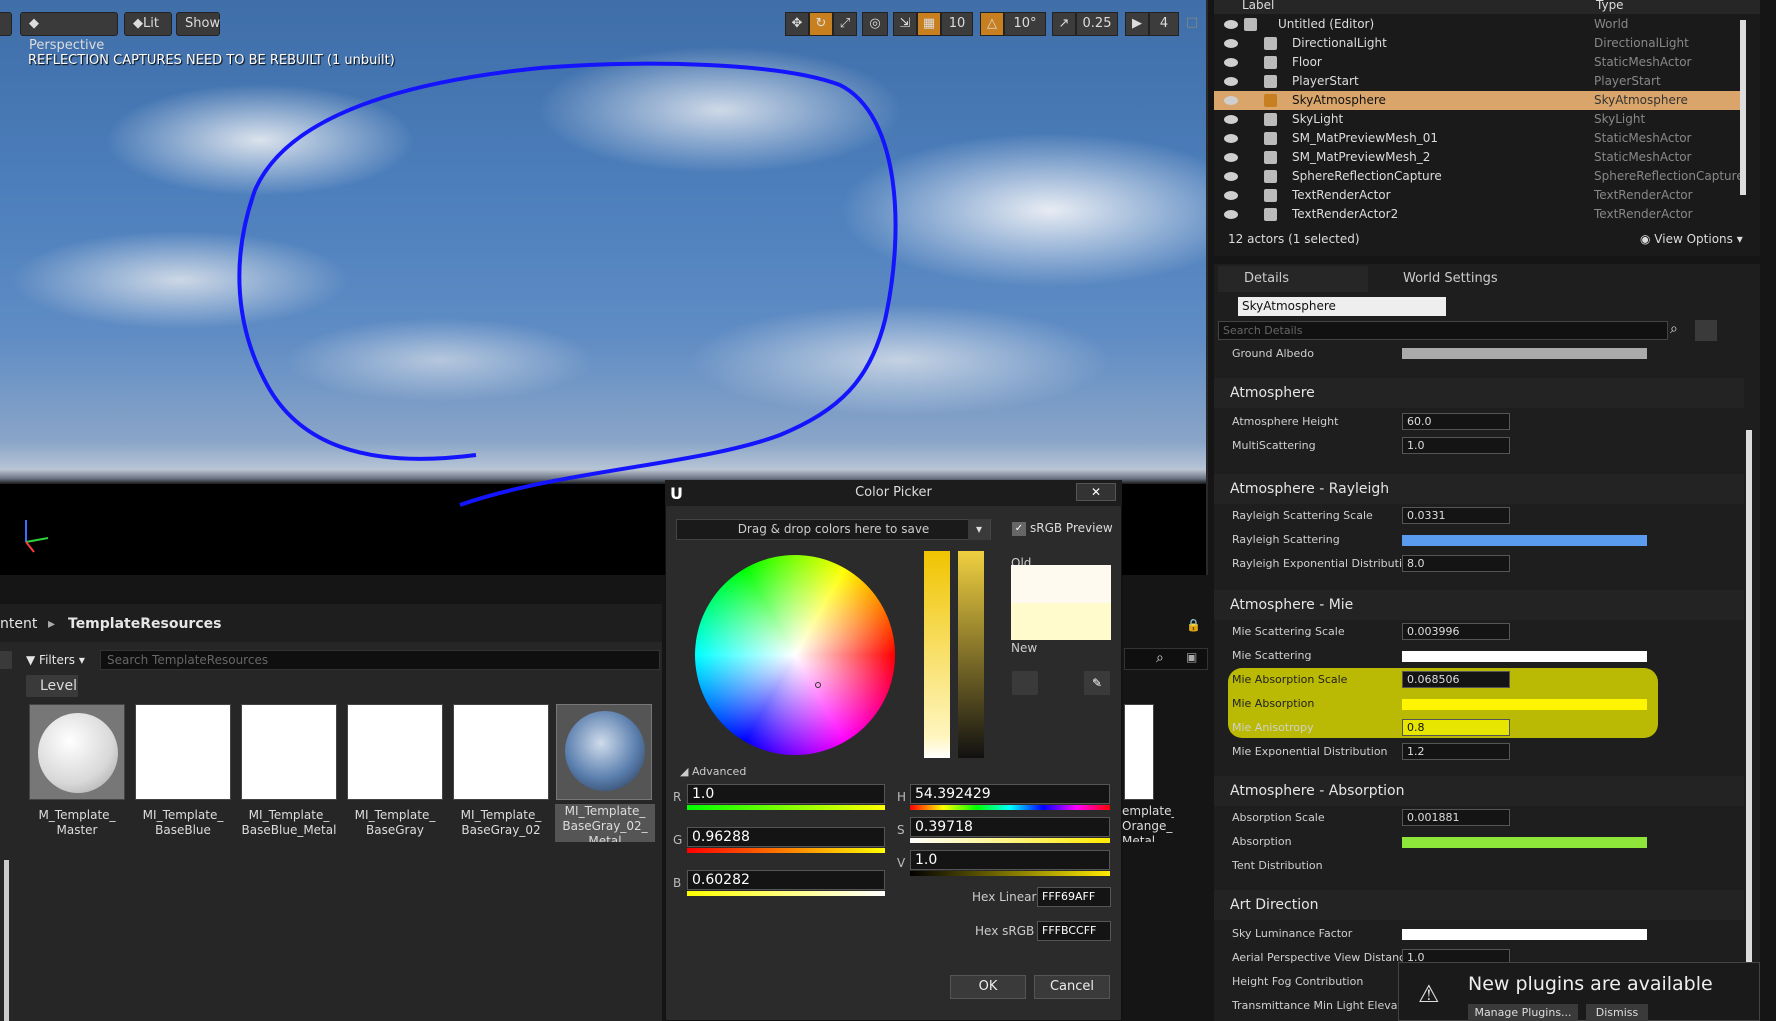 Image resolution: width=1776 pixels, height=1021 pixels. Describe the element at coordinates (1479, 43) in the screenshot. I see `outliner-row: DirectionalLight DirectionalLight` at that location.